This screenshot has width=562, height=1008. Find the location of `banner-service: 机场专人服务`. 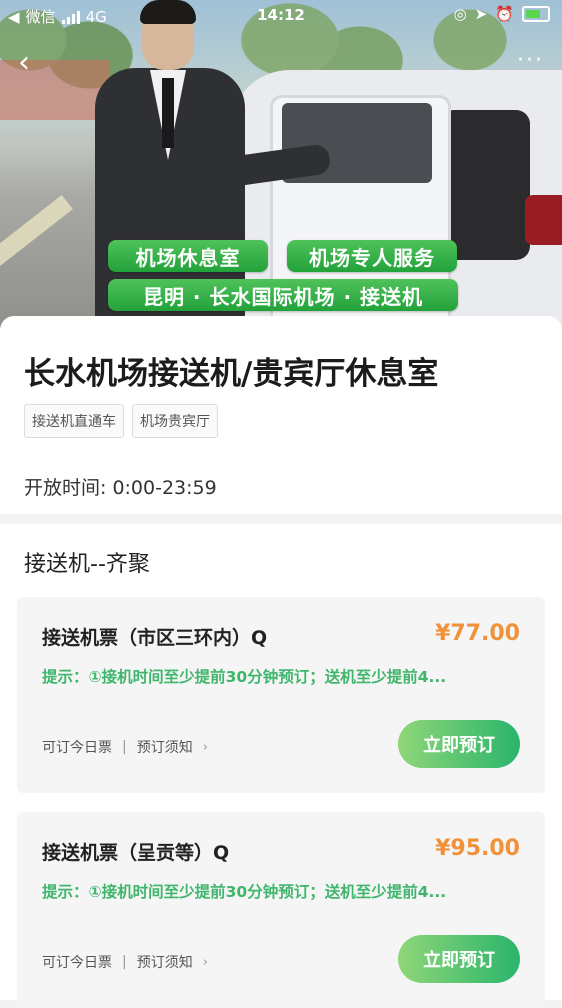

banner-service: 机场专人服务 is located at coordinates (372, 256).